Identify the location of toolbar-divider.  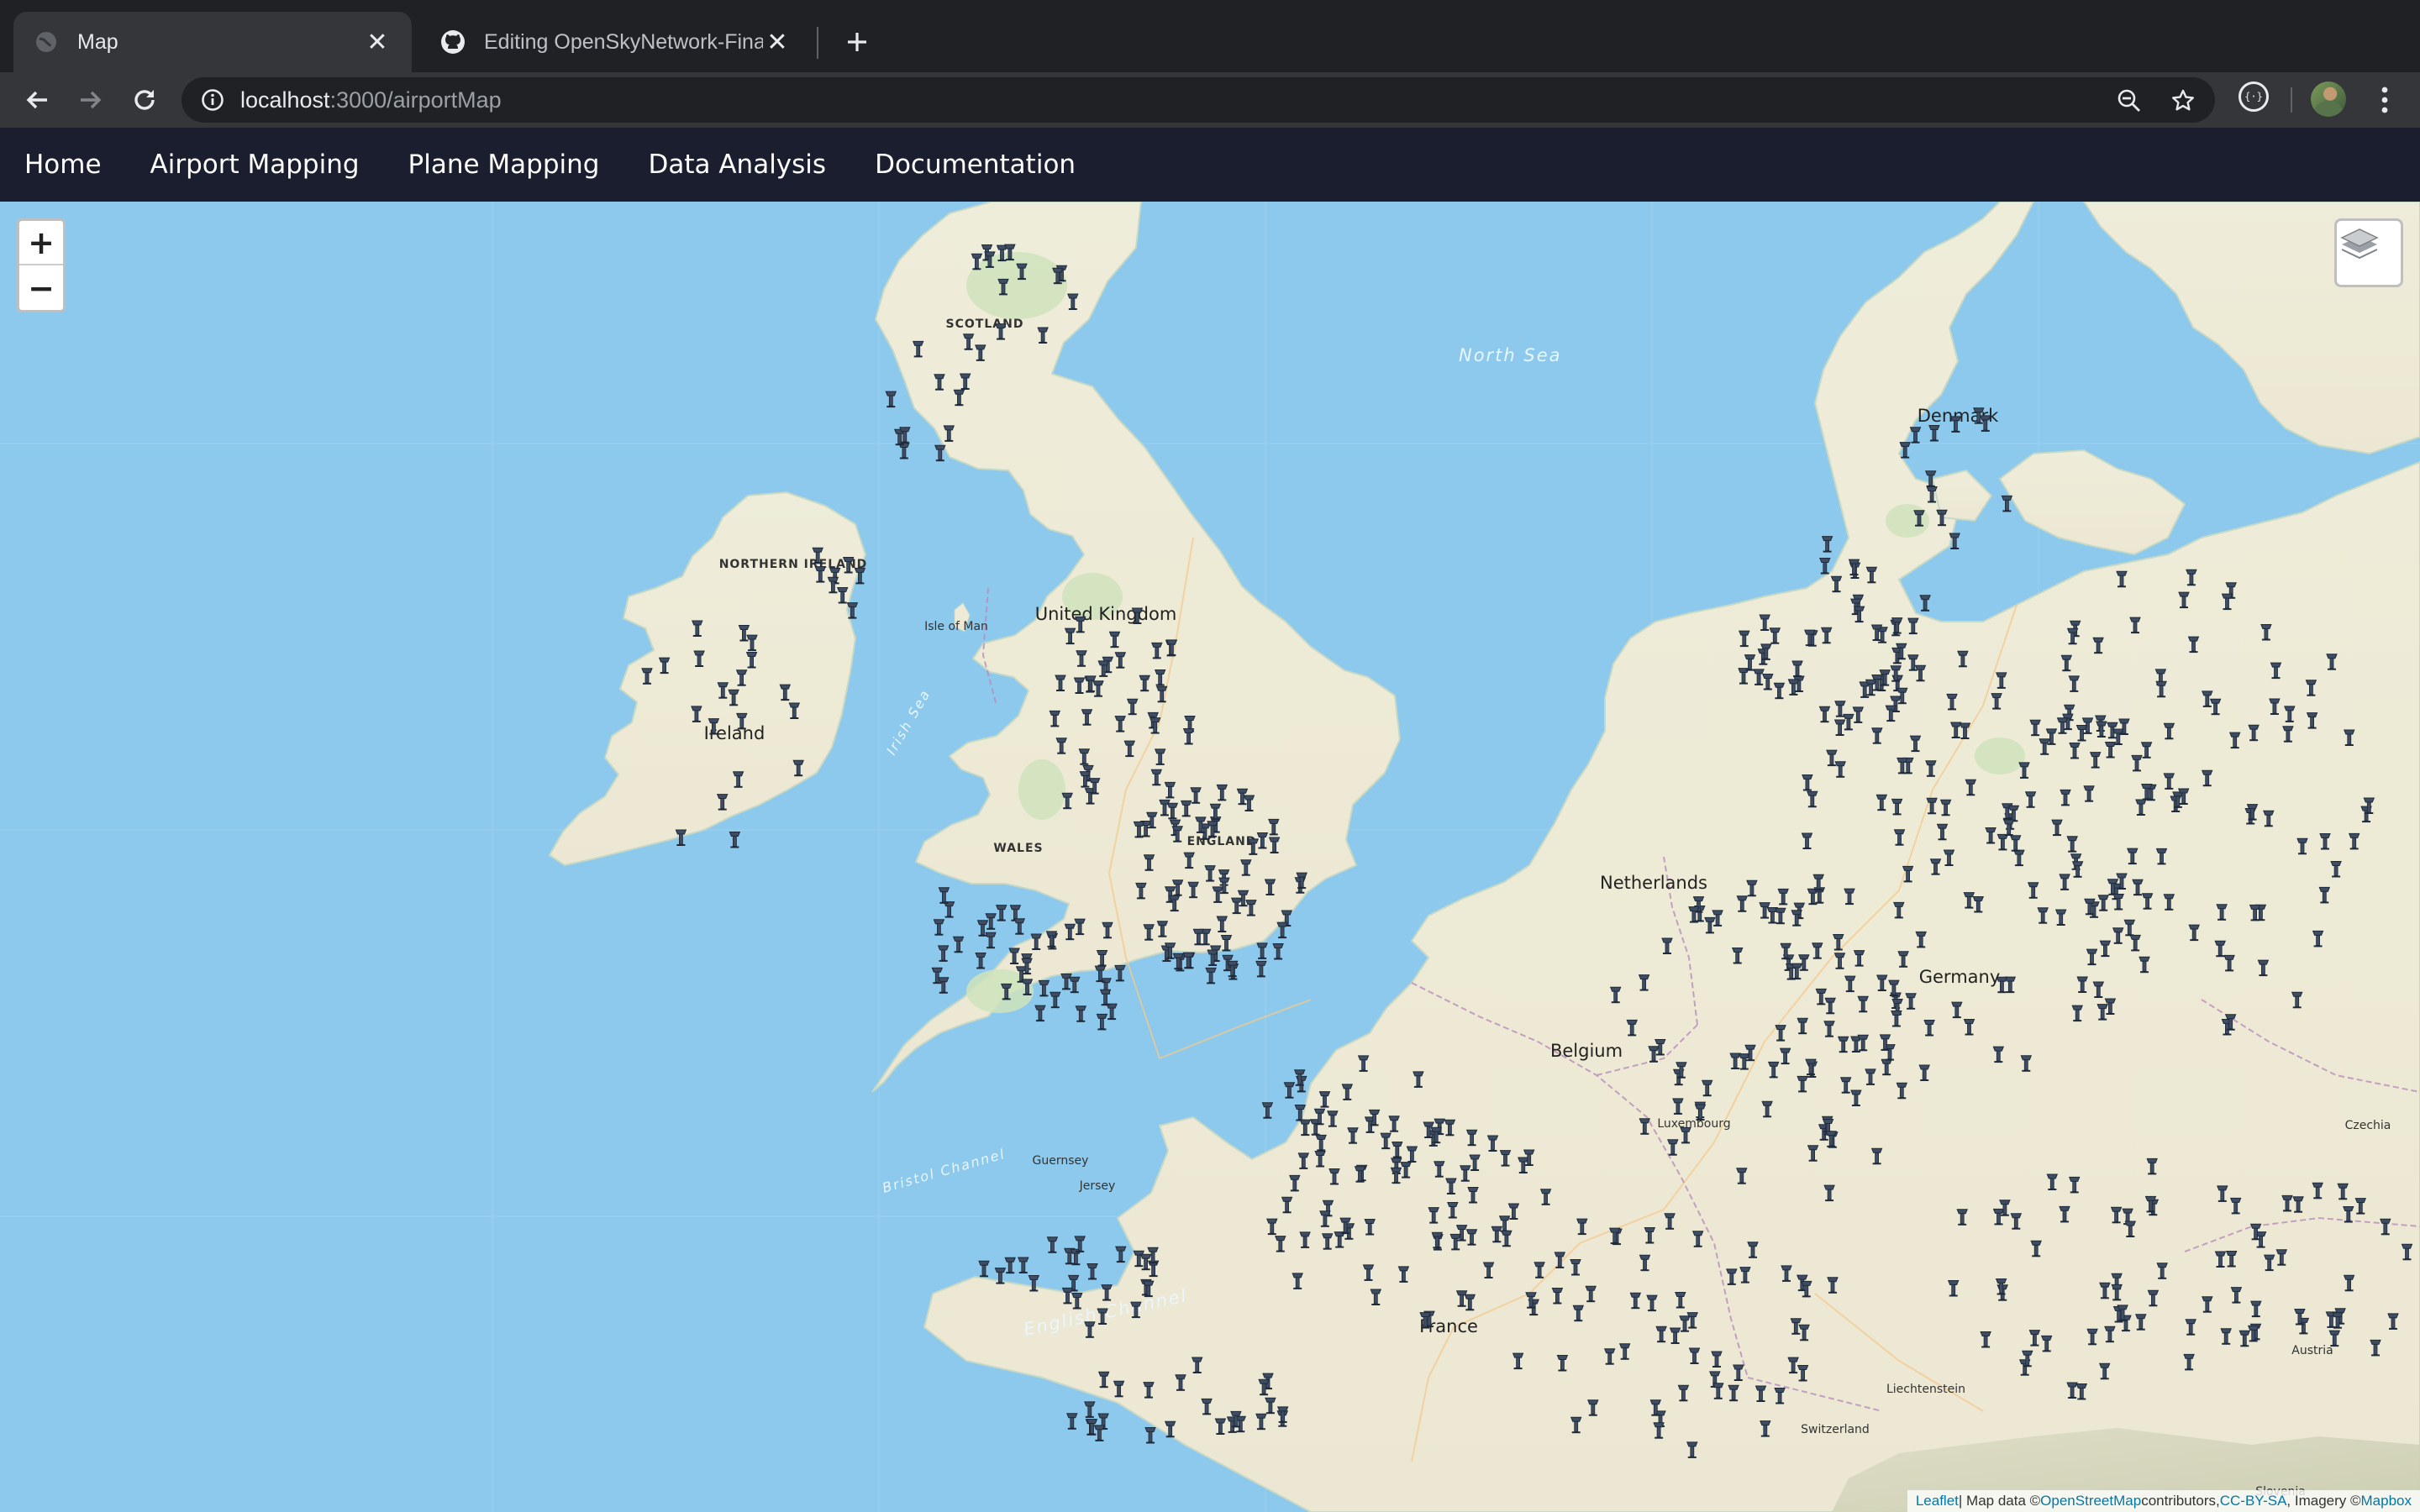
(2291, 100).